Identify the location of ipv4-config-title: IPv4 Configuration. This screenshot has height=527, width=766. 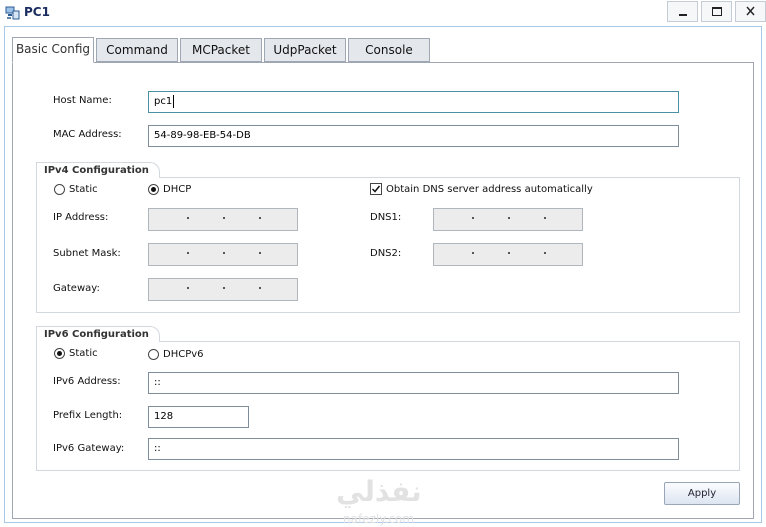
(98, 170).